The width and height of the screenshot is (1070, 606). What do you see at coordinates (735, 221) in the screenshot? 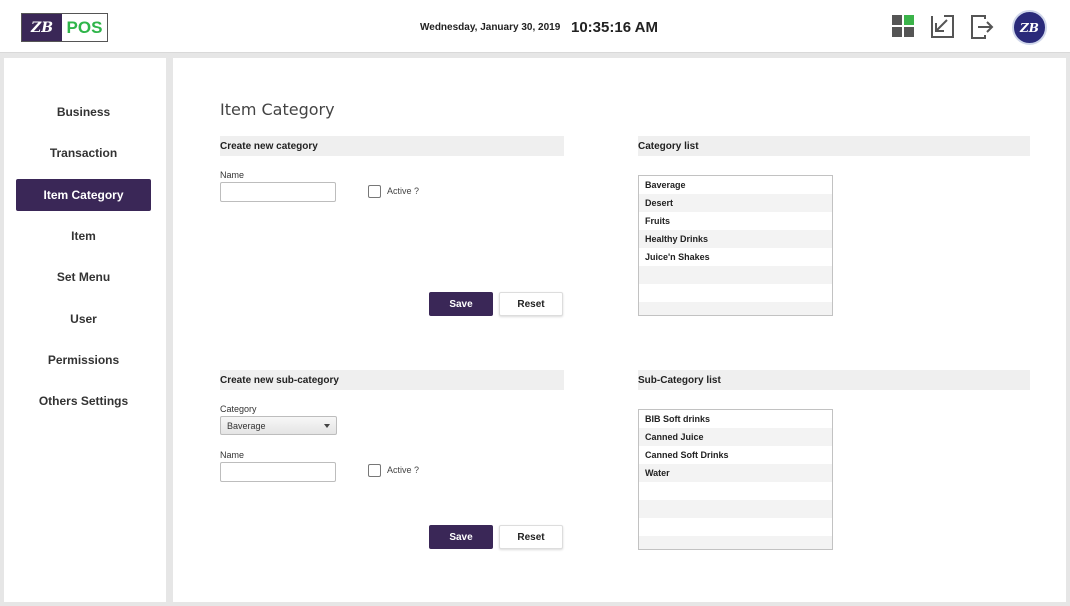
I see `list-item: Fruits` at bounding box center [735, 221].